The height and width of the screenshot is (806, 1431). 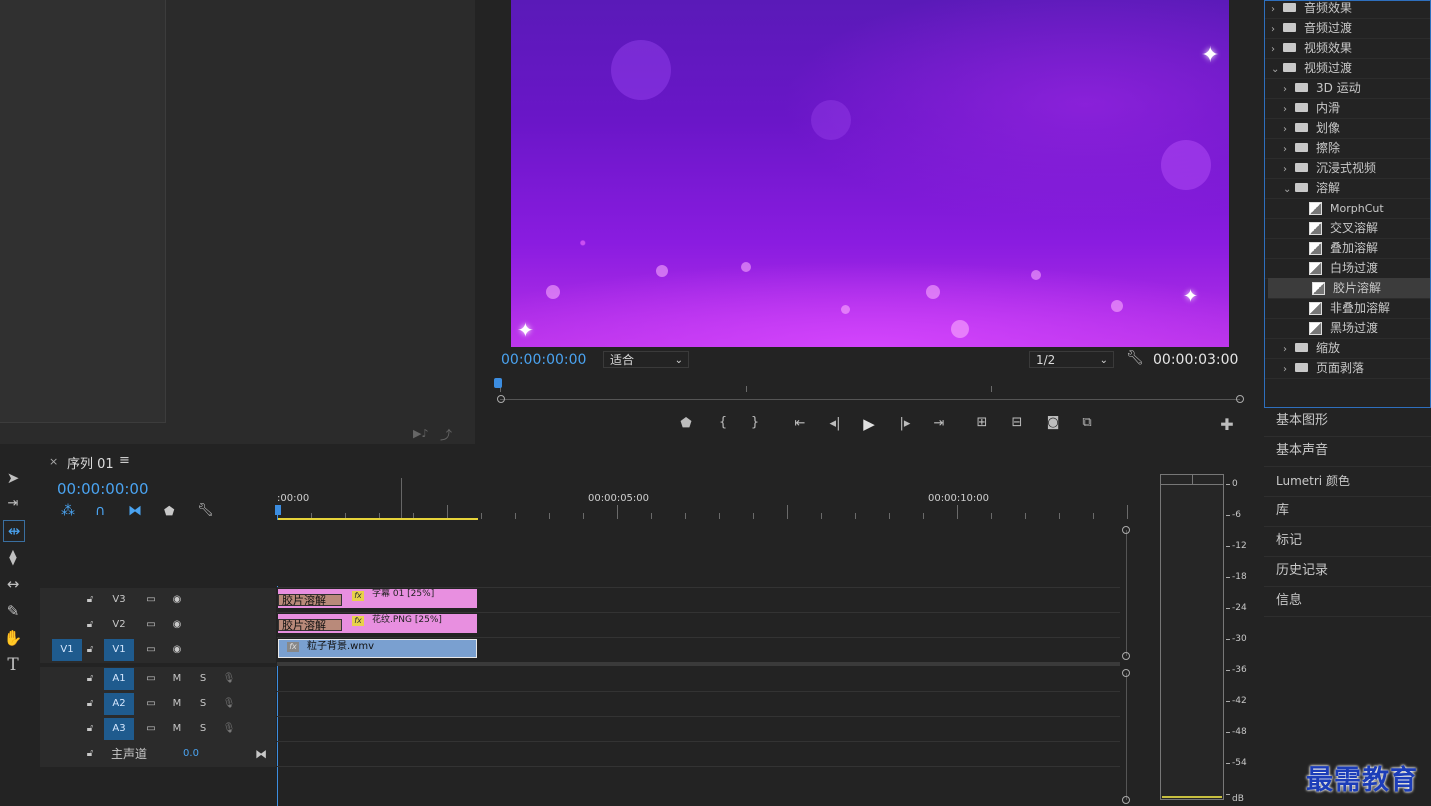 I want to click on razor-tool-icon: ⧫, so click(x=13, y=557).